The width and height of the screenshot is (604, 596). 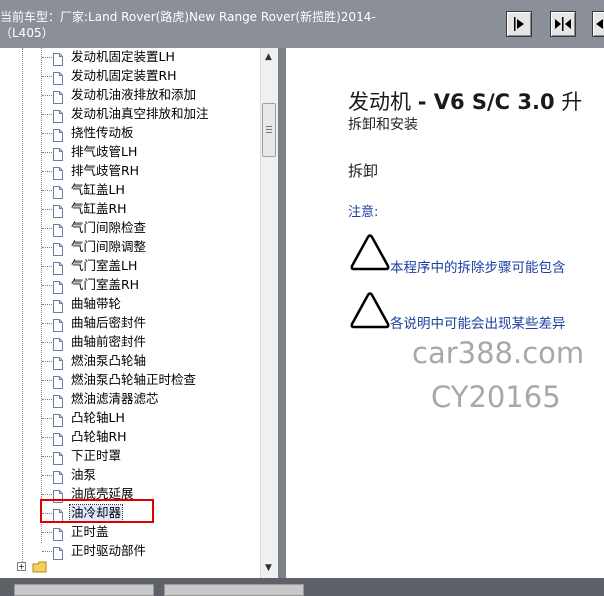 What do you see at coordinates (130, 532) in the screenshot?
I see `tree-item: 正时盖` at bounding box center [130, 532].